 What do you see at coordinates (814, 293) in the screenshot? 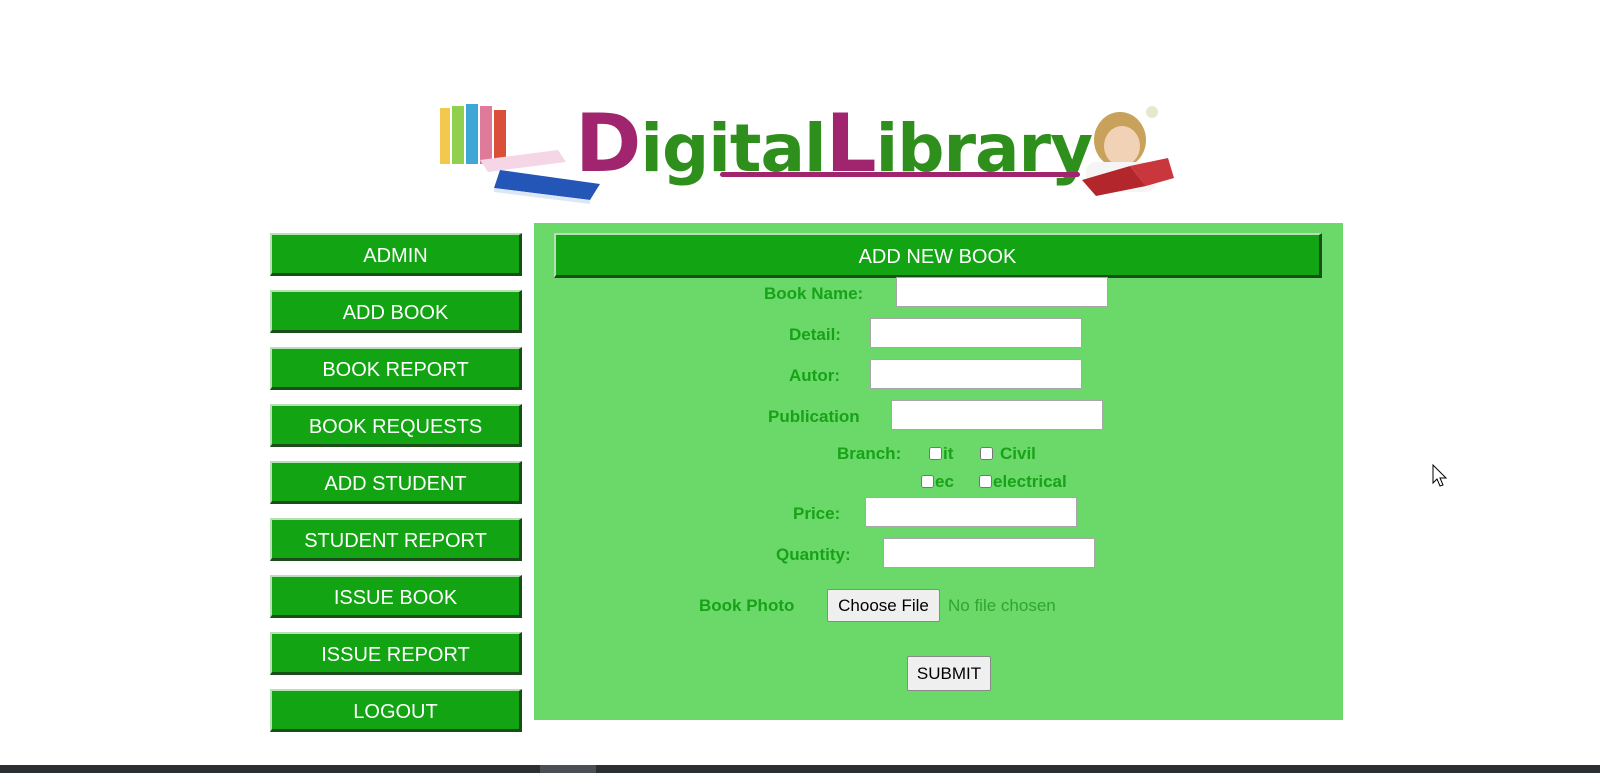
I see `book-name-label: Book Name:` at bounding box center [814, 293].